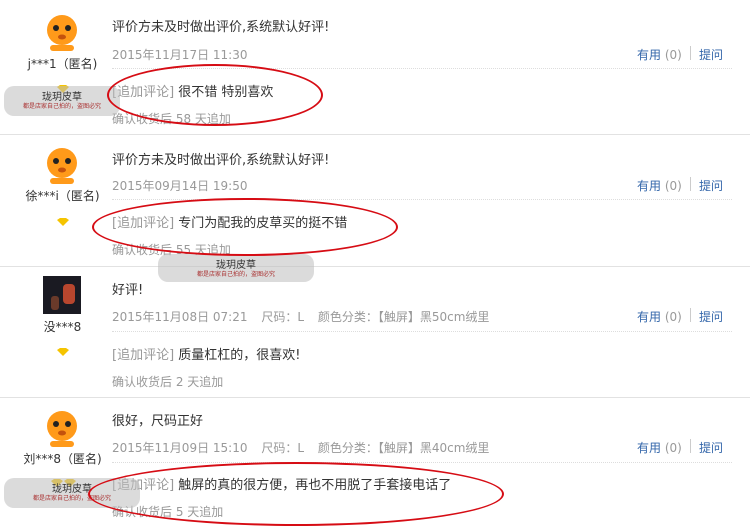 The width and height of the screenshot is (750, 531). Describe the element at coordinates (180, 186) in the screenshot. I see `review-datetime: 2015年09月14日 19:50` at that location.